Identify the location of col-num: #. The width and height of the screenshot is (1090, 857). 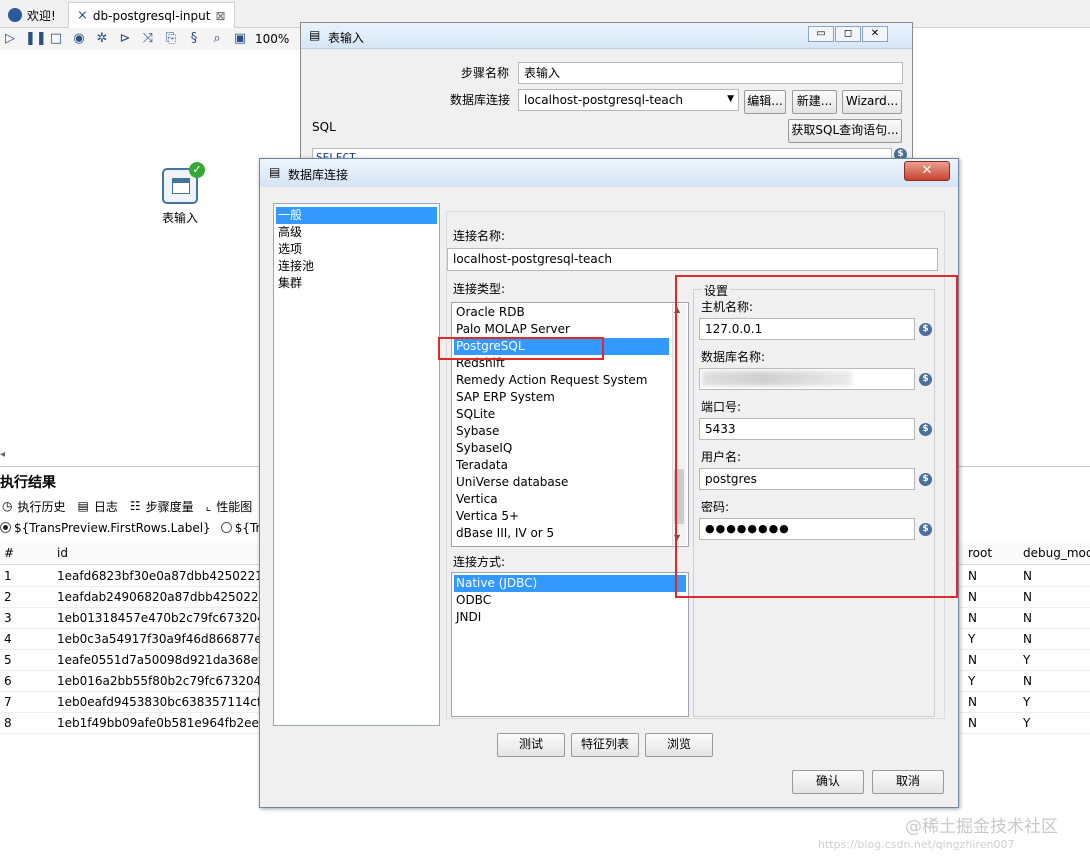
(9, 553).